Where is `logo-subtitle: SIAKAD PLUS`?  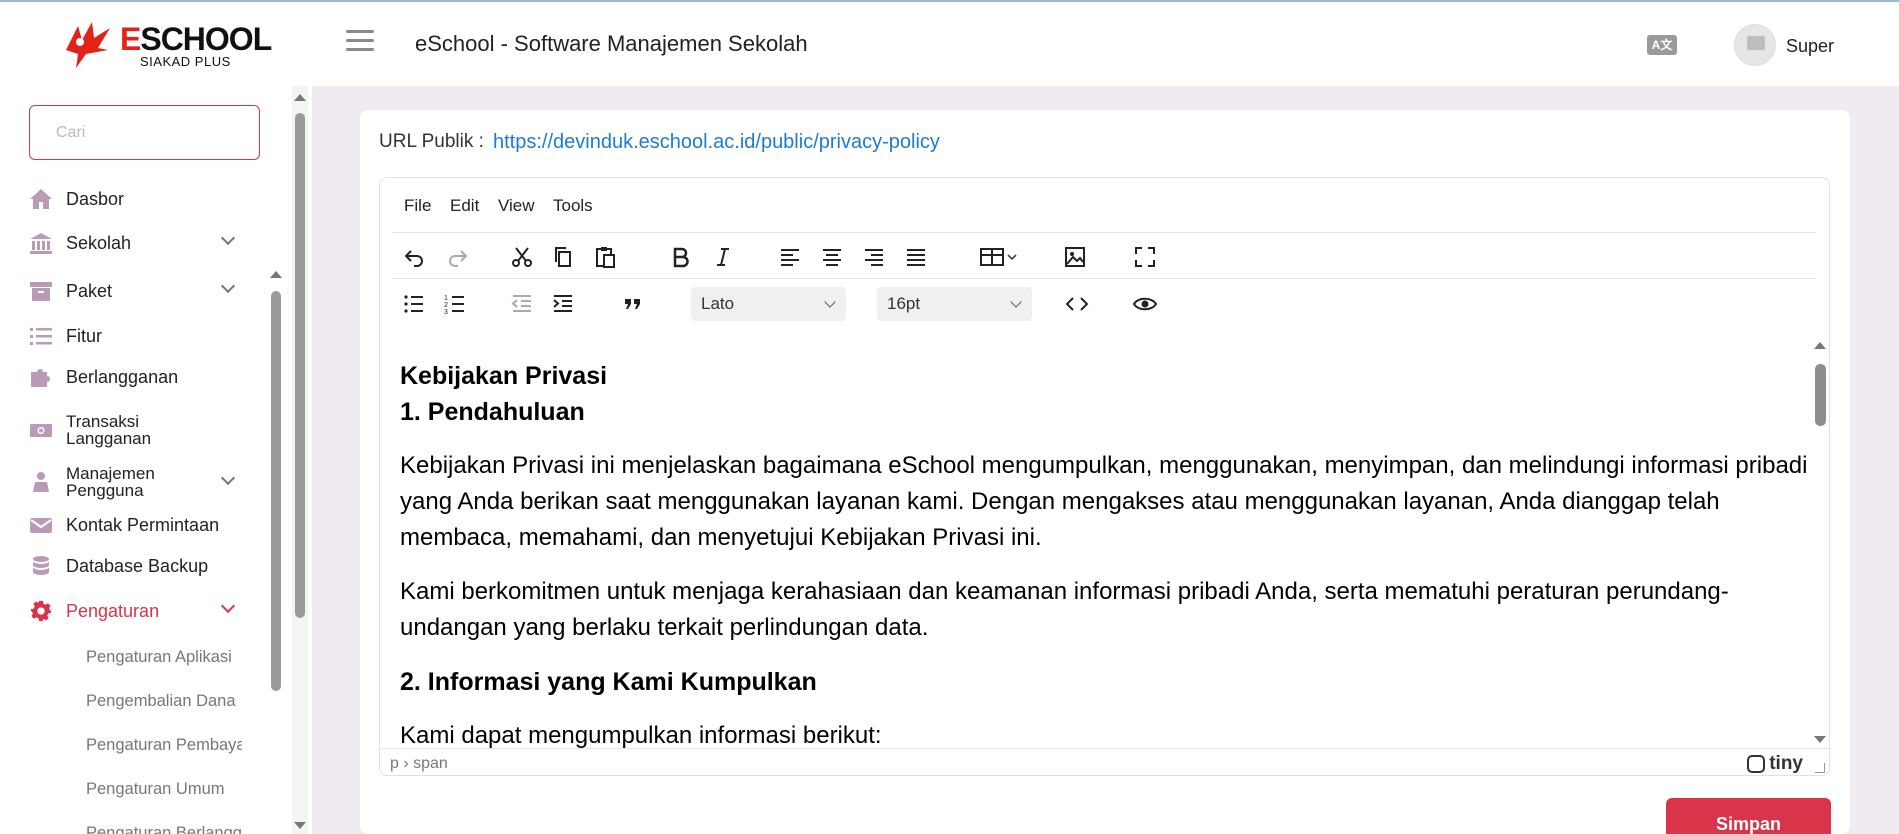 logo-subtitle: SIAKAD PLUS is located at coordinates (185, 61).